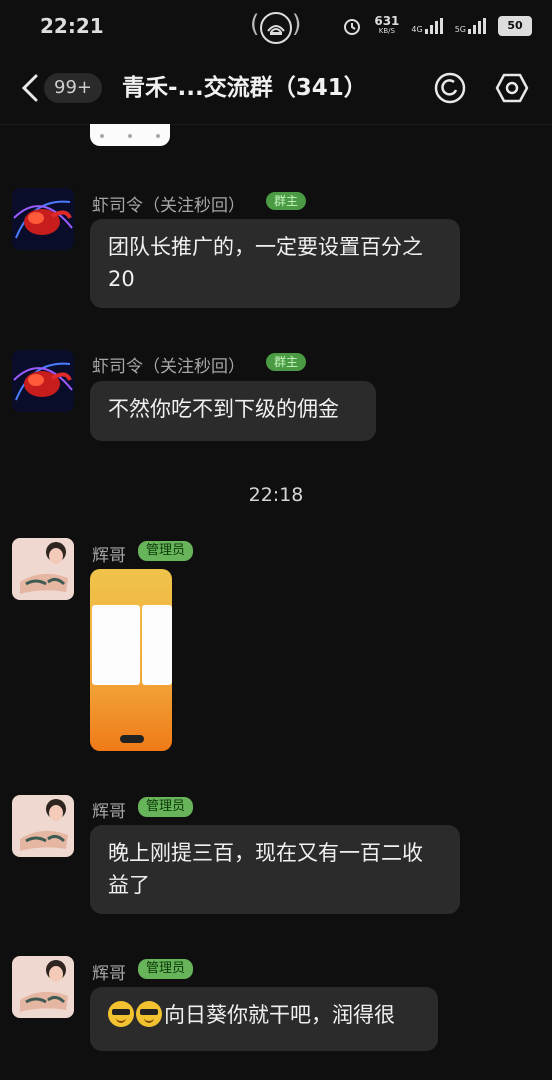  What do you see at coordinates (297, 24) in the screenshot?
I see `status-paren-right: )` at bounding box center [297, 24].